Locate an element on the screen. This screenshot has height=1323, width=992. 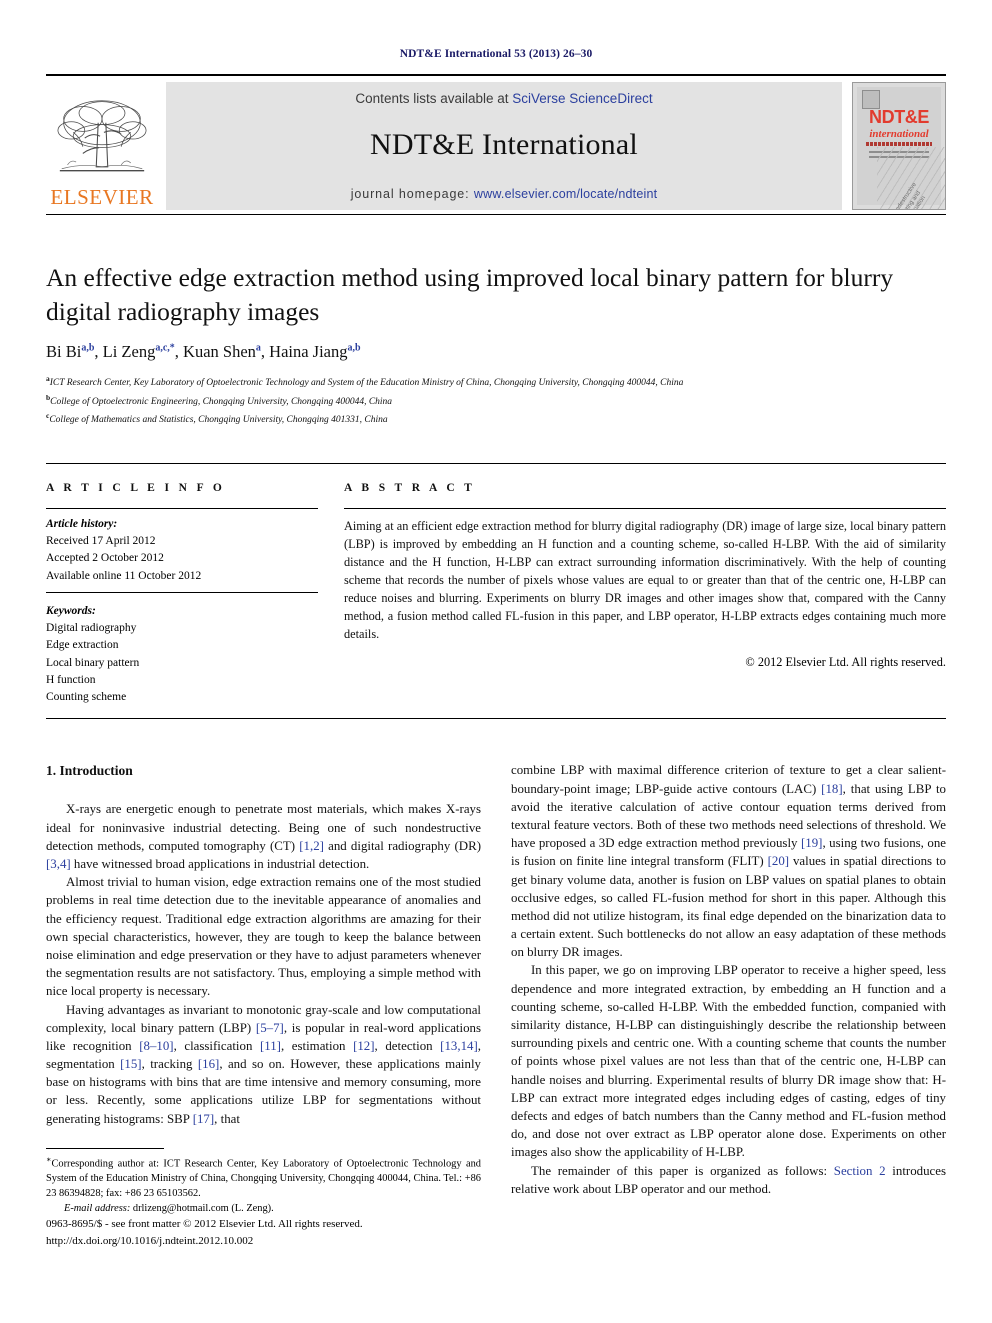
author-affil-marks: a,c,* is located at coordinates (165, 348).